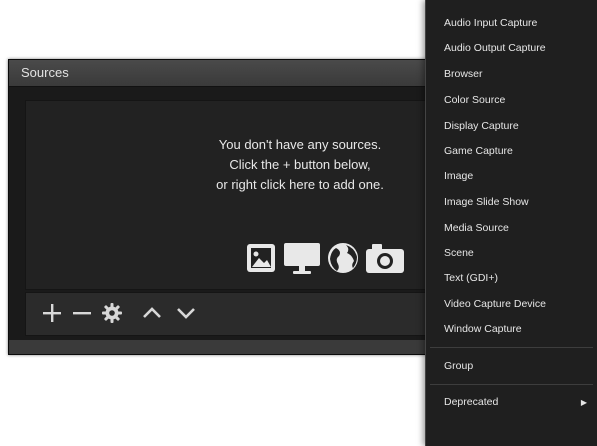 The height and width of the screenshot is (446, 597). Describe the element at coordinates (45, 72) in the screenshot. I see `dock-title: Sources` at that location.